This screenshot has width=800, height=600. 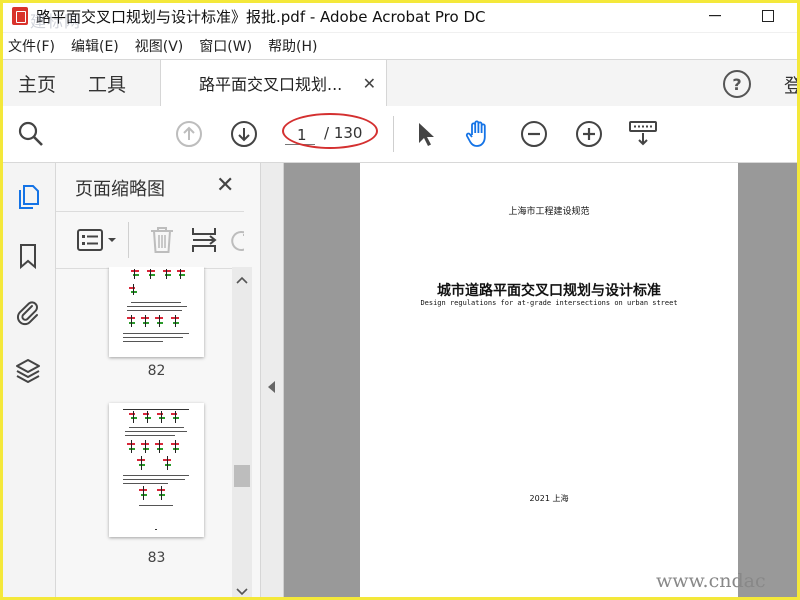 What do you see at coordinates (737, 84) in the screenshot?
I see `help-icon: ?` at bounding box center [737, 84].